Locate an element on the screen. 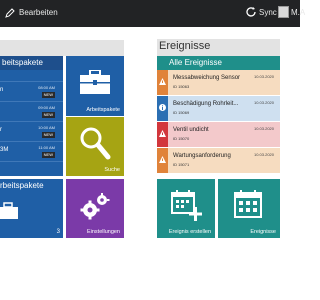  sync-icon is located at coordinates (251, 12).